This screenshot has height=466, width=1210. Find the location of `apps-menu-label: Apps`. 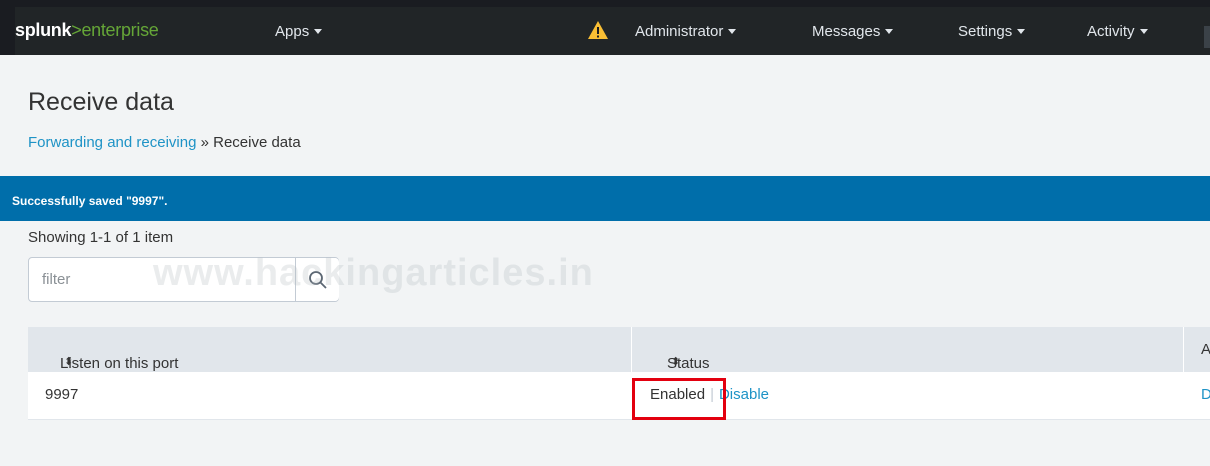

apps-menu-label: Apps is located at coordinates (292, 31).